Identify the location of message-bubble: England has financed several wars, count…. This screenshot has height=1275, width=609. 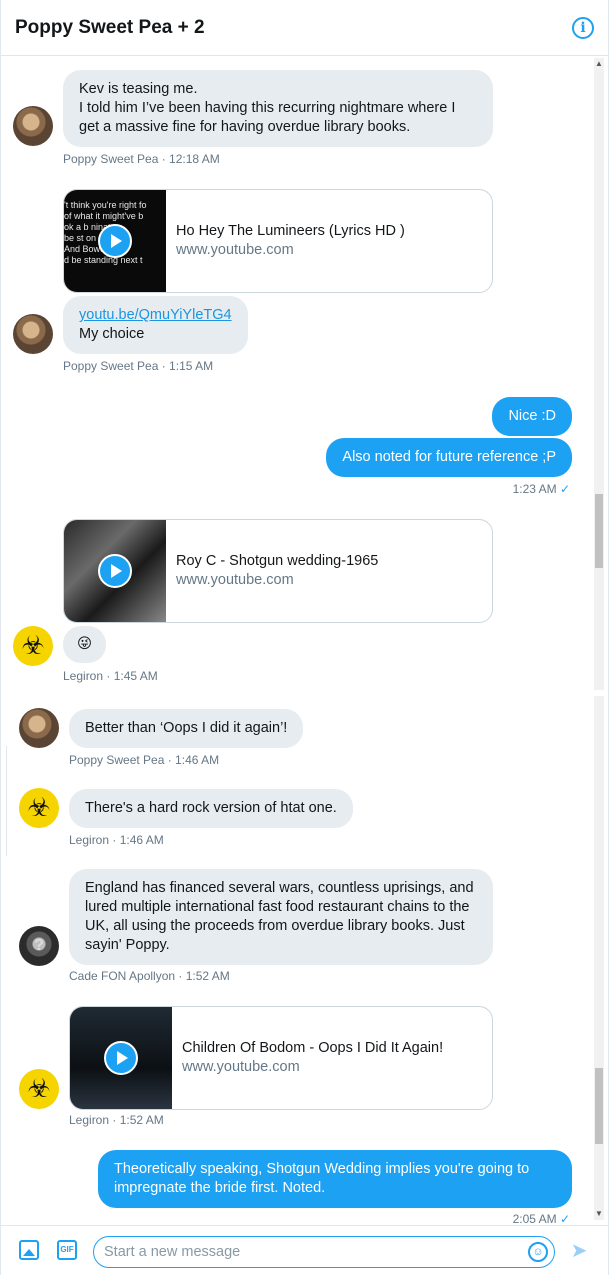
(281, 917).